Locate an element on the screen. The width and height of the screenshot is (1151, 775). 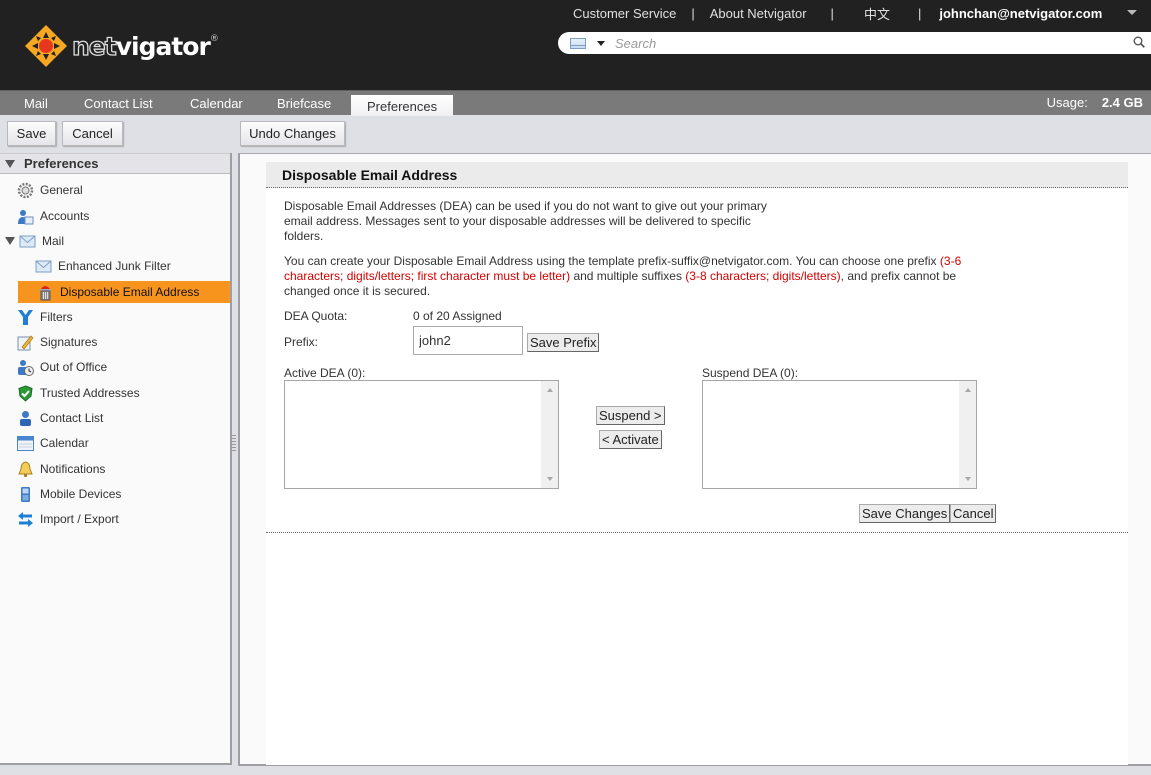
tab-contact-list: Contact List is located at coordinates (118, 103).